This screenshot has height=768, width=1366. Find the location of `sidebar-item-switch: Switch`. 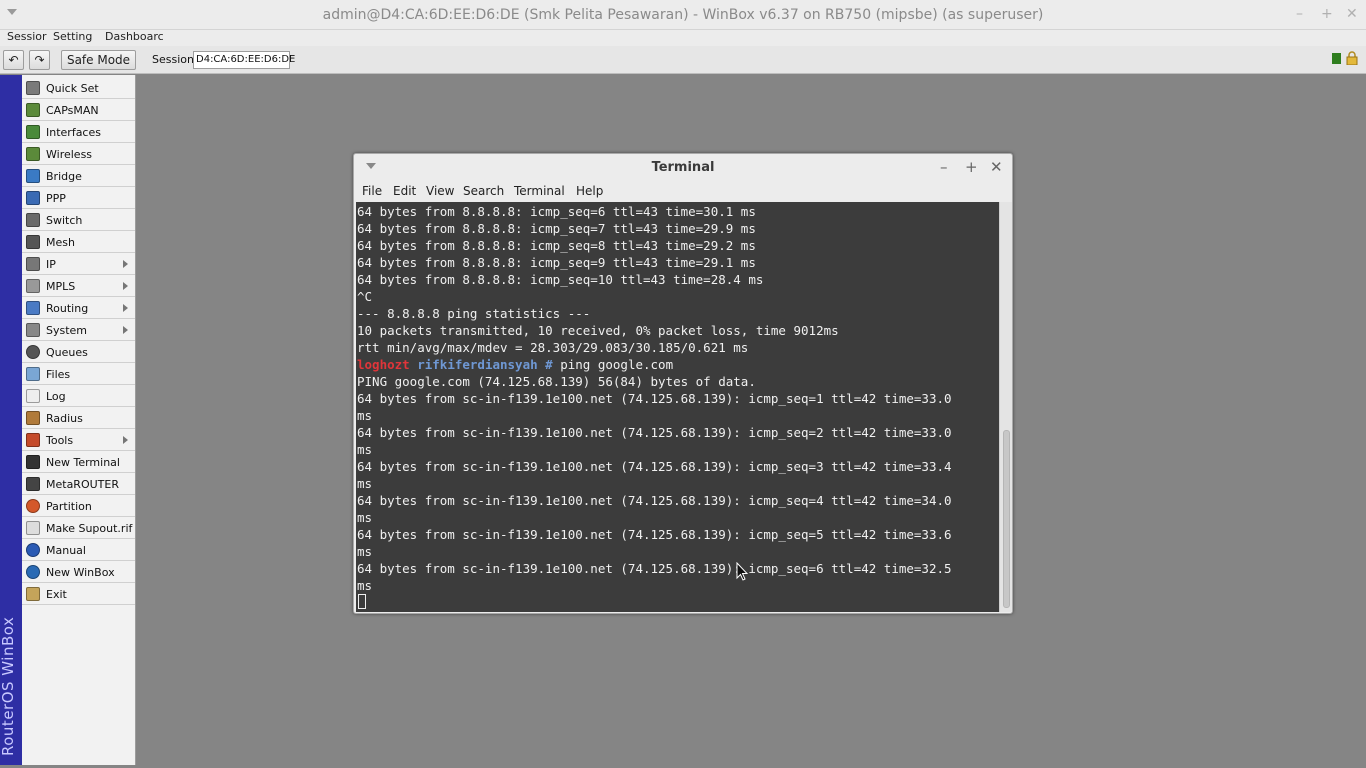

sidebar-item-switch: Switch is located at coordinates (78, 220).